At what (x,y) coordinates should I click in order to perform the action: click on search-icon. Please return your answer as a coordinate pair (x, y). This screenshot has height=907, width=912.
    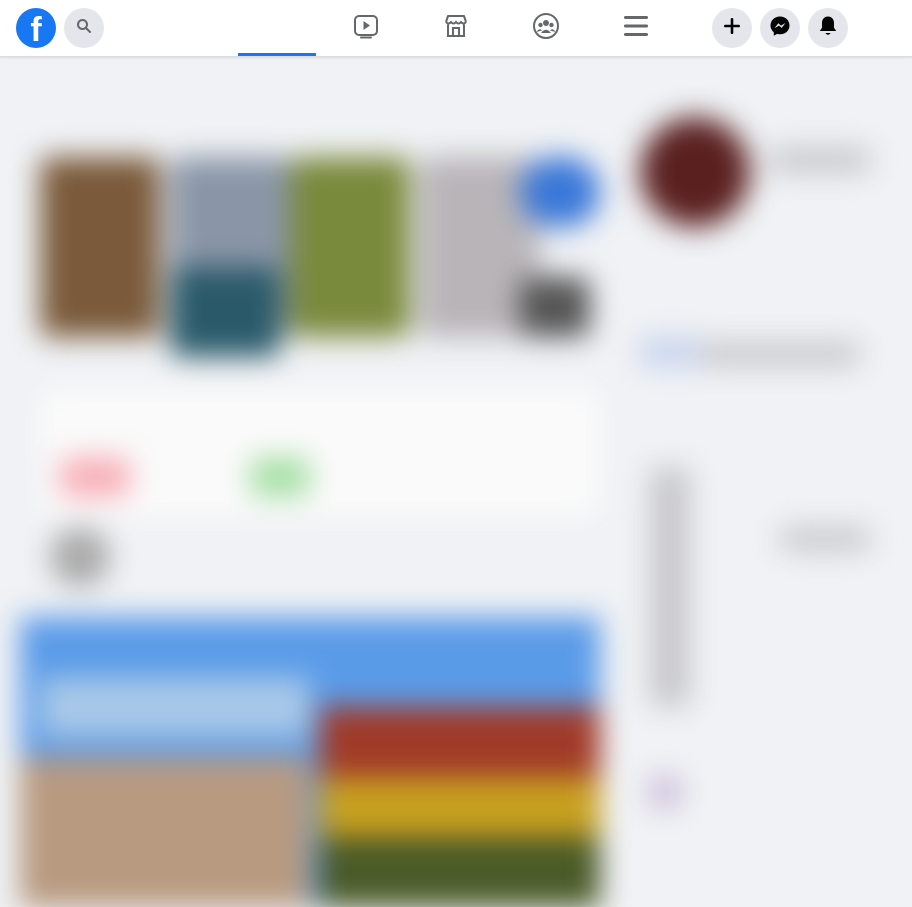
    Looking at the image, I should click on (84, 28).